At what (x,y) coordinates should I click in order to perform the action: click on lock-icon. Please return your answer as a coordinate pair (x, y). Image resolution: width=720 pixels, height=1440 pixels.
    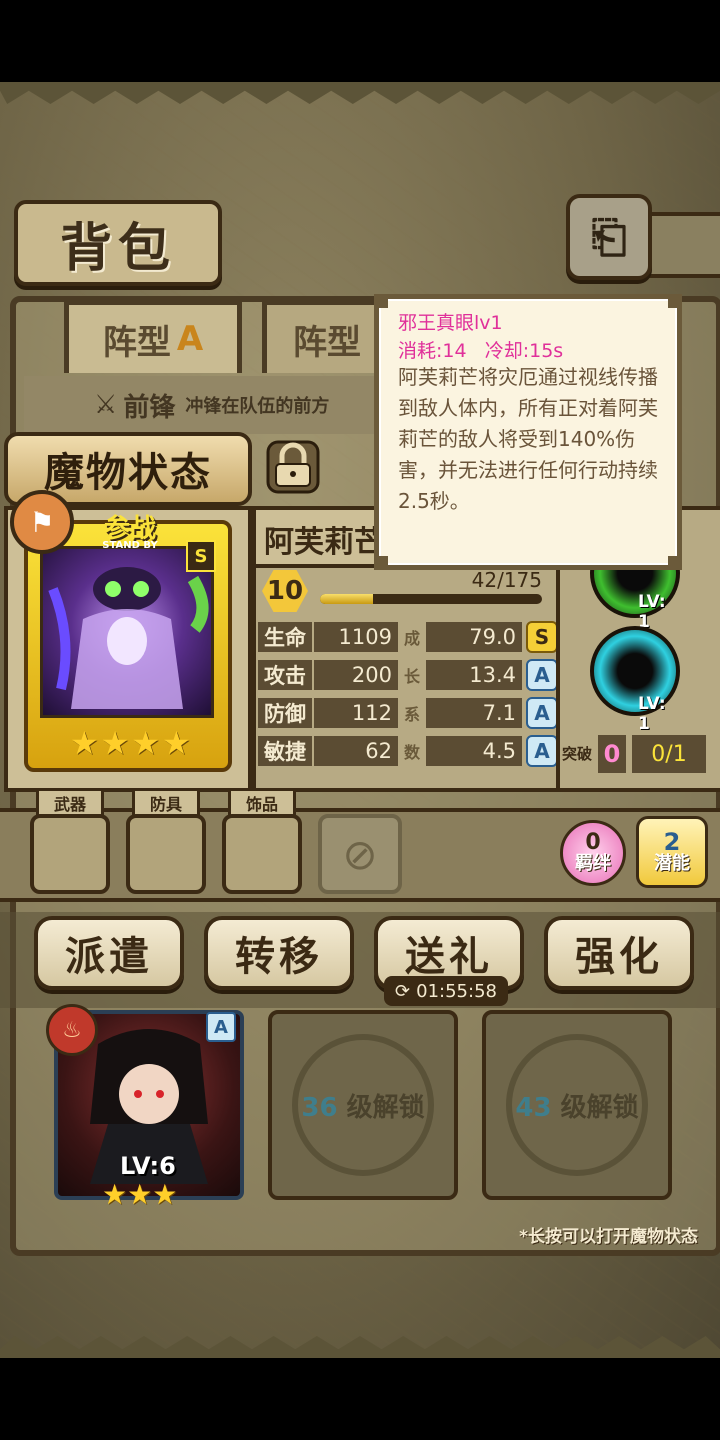
    Looking at the image, I should click on (293, 467).